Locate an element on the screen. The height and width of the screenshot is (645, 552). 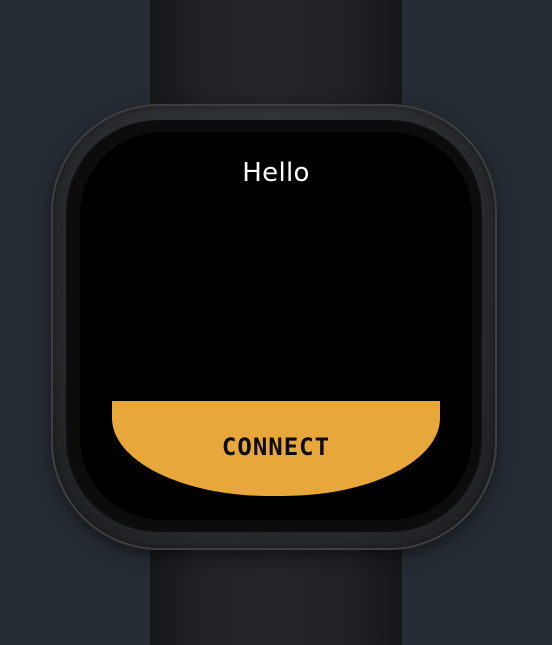
greeting-text: Hello is located at coordinates (276, 173).